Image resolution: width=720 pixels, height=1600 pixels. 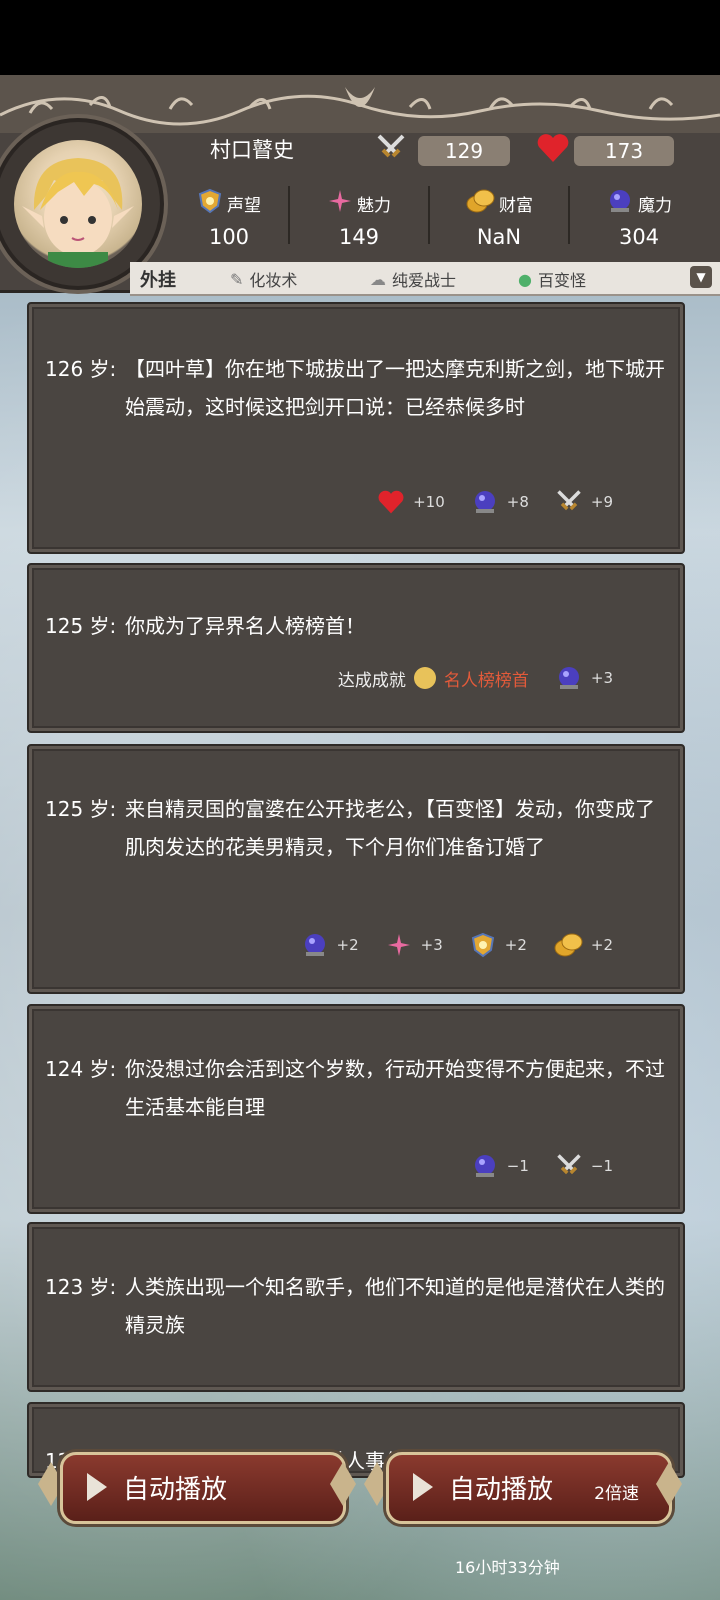 I want to click on reward-value: +8, so click(x=517, y=502).